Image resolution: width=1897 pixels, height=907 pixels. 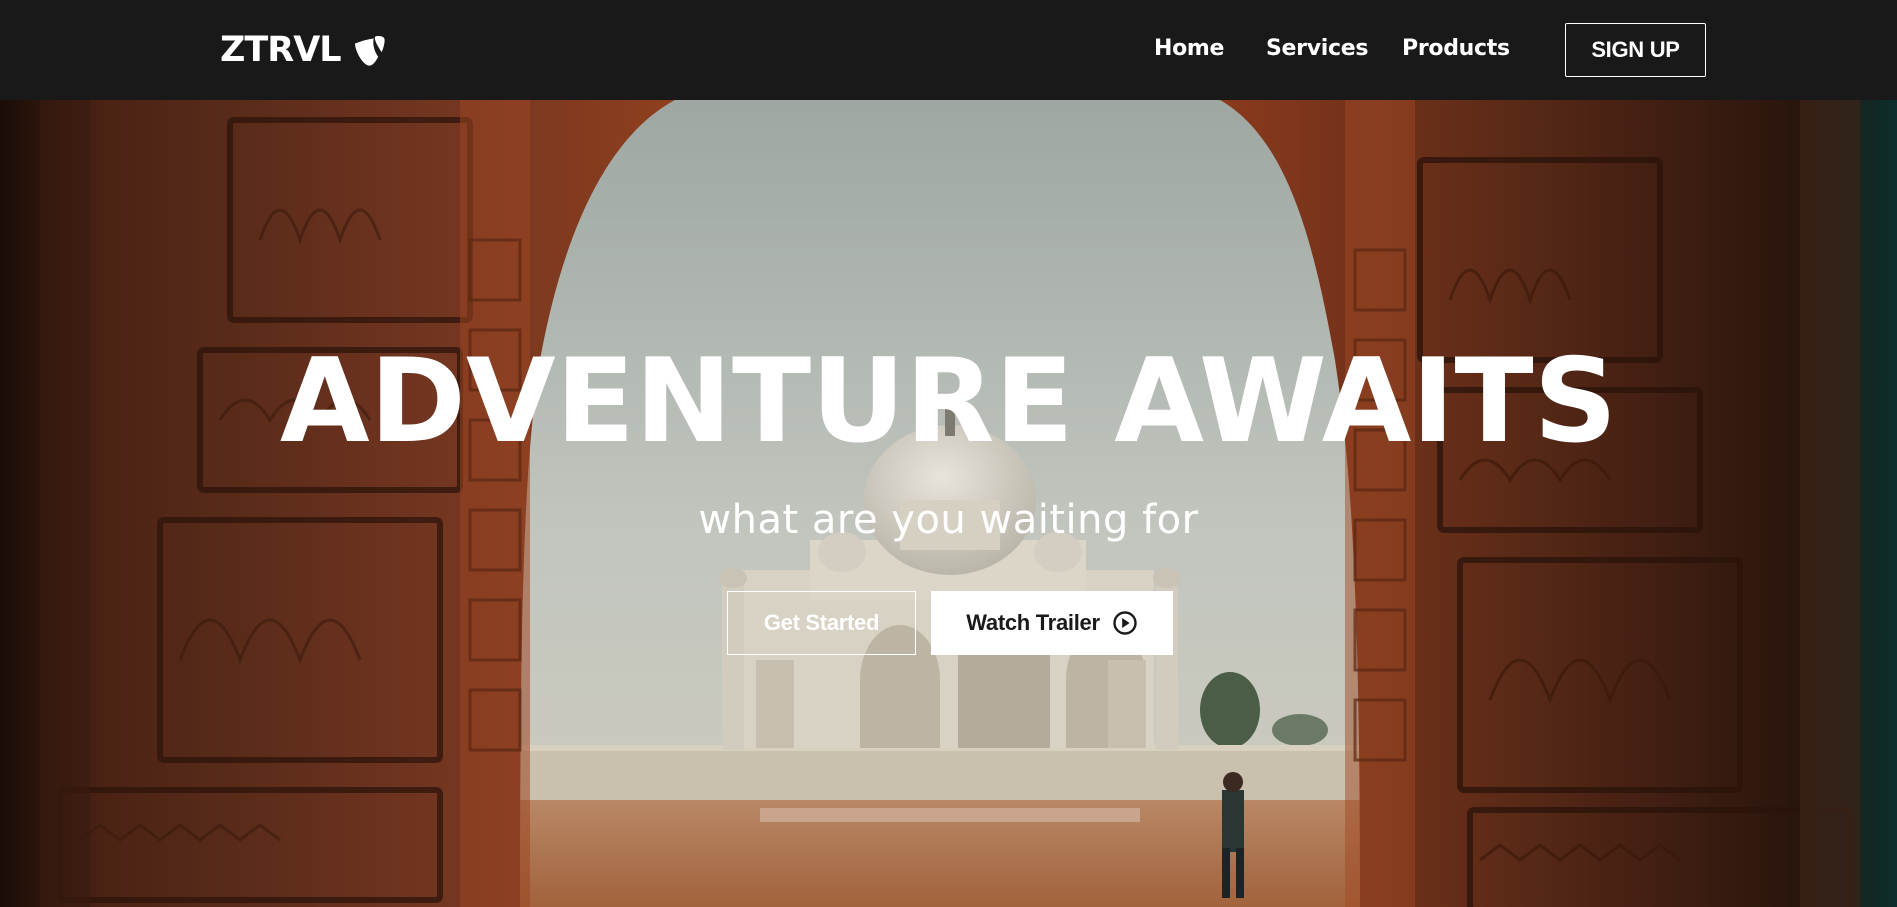 What do you see at coordinates (1317, 48) in the screenshot?
I see `nav-services-link: Services` at bounding box center [1317, 48].